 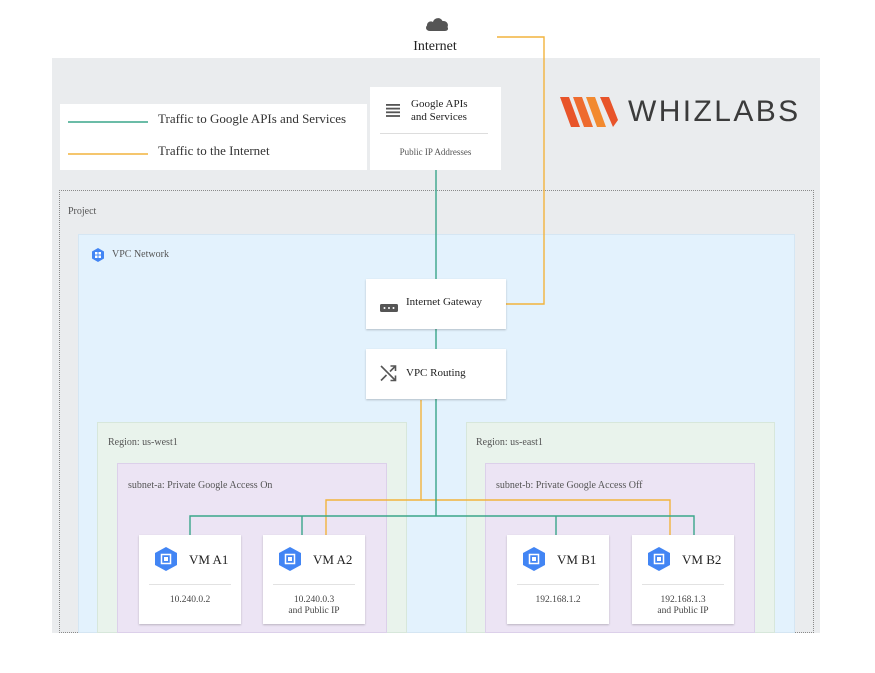 I want to click on internet-gateway-label: Internet Gateway, so click(x=444, y=302).